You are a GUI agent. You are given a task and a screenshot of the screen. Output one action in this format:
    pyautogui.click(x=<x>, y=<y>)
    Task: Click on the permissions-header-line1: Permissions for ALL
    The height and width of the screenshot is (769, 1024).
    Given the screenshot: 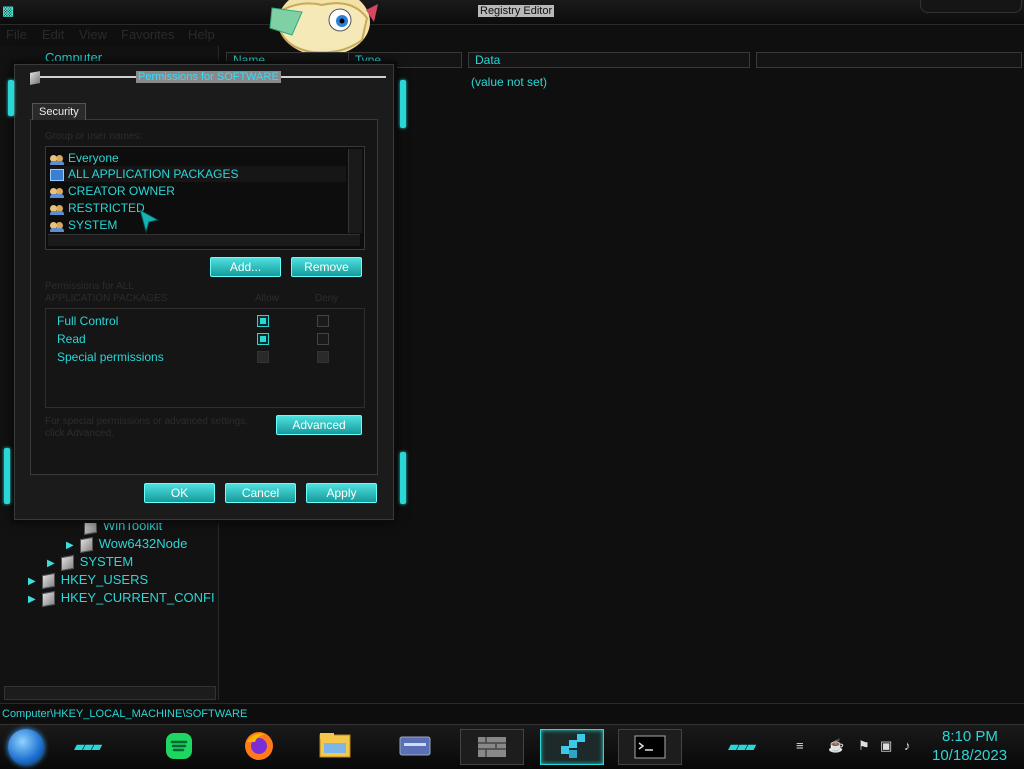 What is the action you would take?
    pyautogui.click(x=89, y=286)
    